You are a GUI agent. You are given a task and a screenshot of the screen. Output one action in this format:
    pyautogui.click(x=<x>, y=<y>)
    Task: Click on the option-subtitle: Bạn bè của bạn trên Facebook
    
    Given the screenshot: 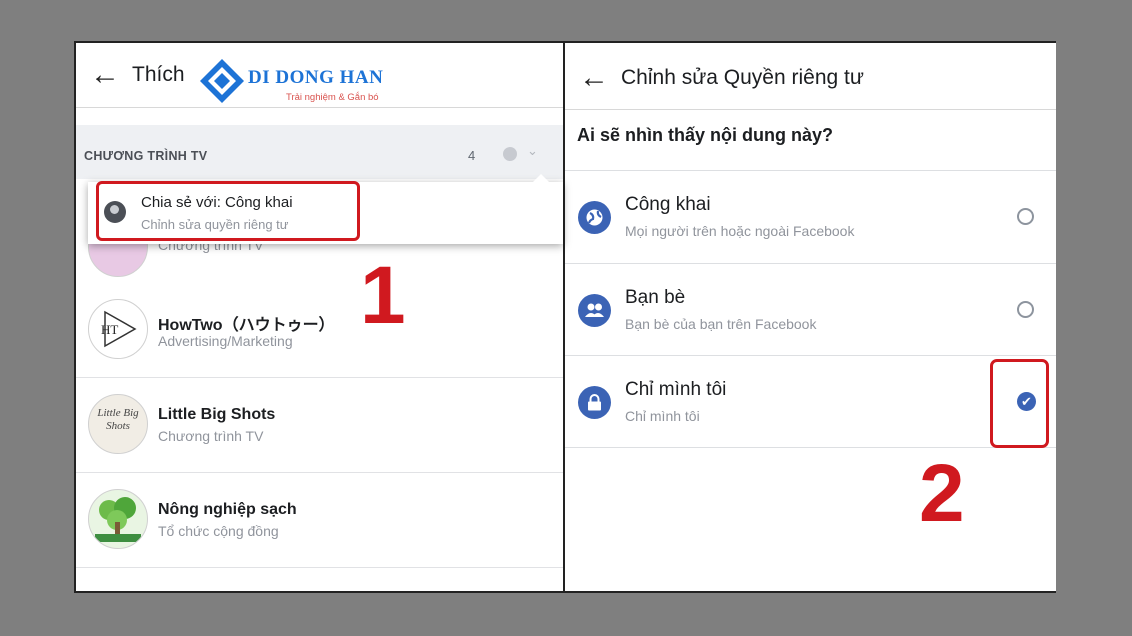 What is the action you would take?
    pyautogui.click(x=721, y=324)
    